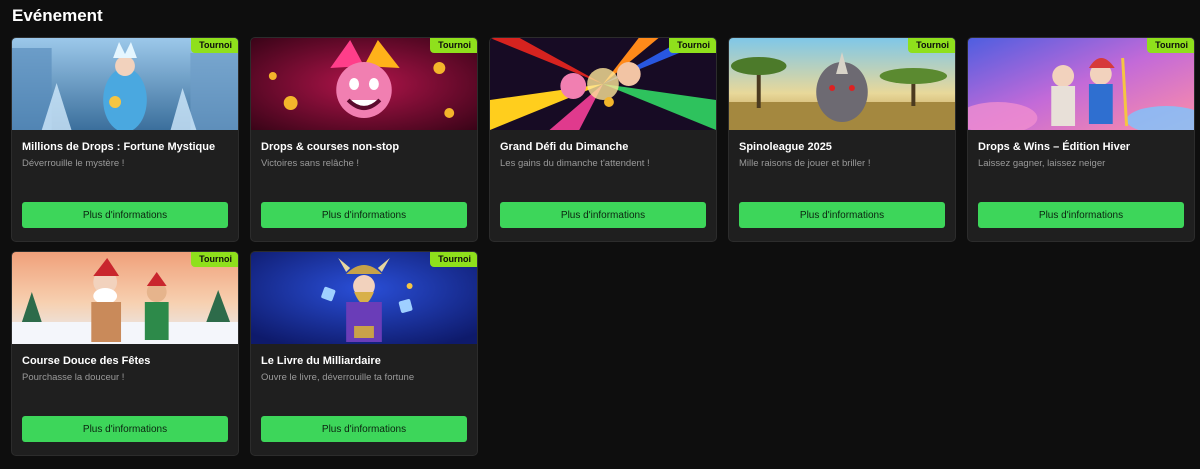  What do you see at coordinates (73, 377) in the screenshot?
I see `card-subtitle: Pourchasse la douceur !` at bounding box center [73, 377].